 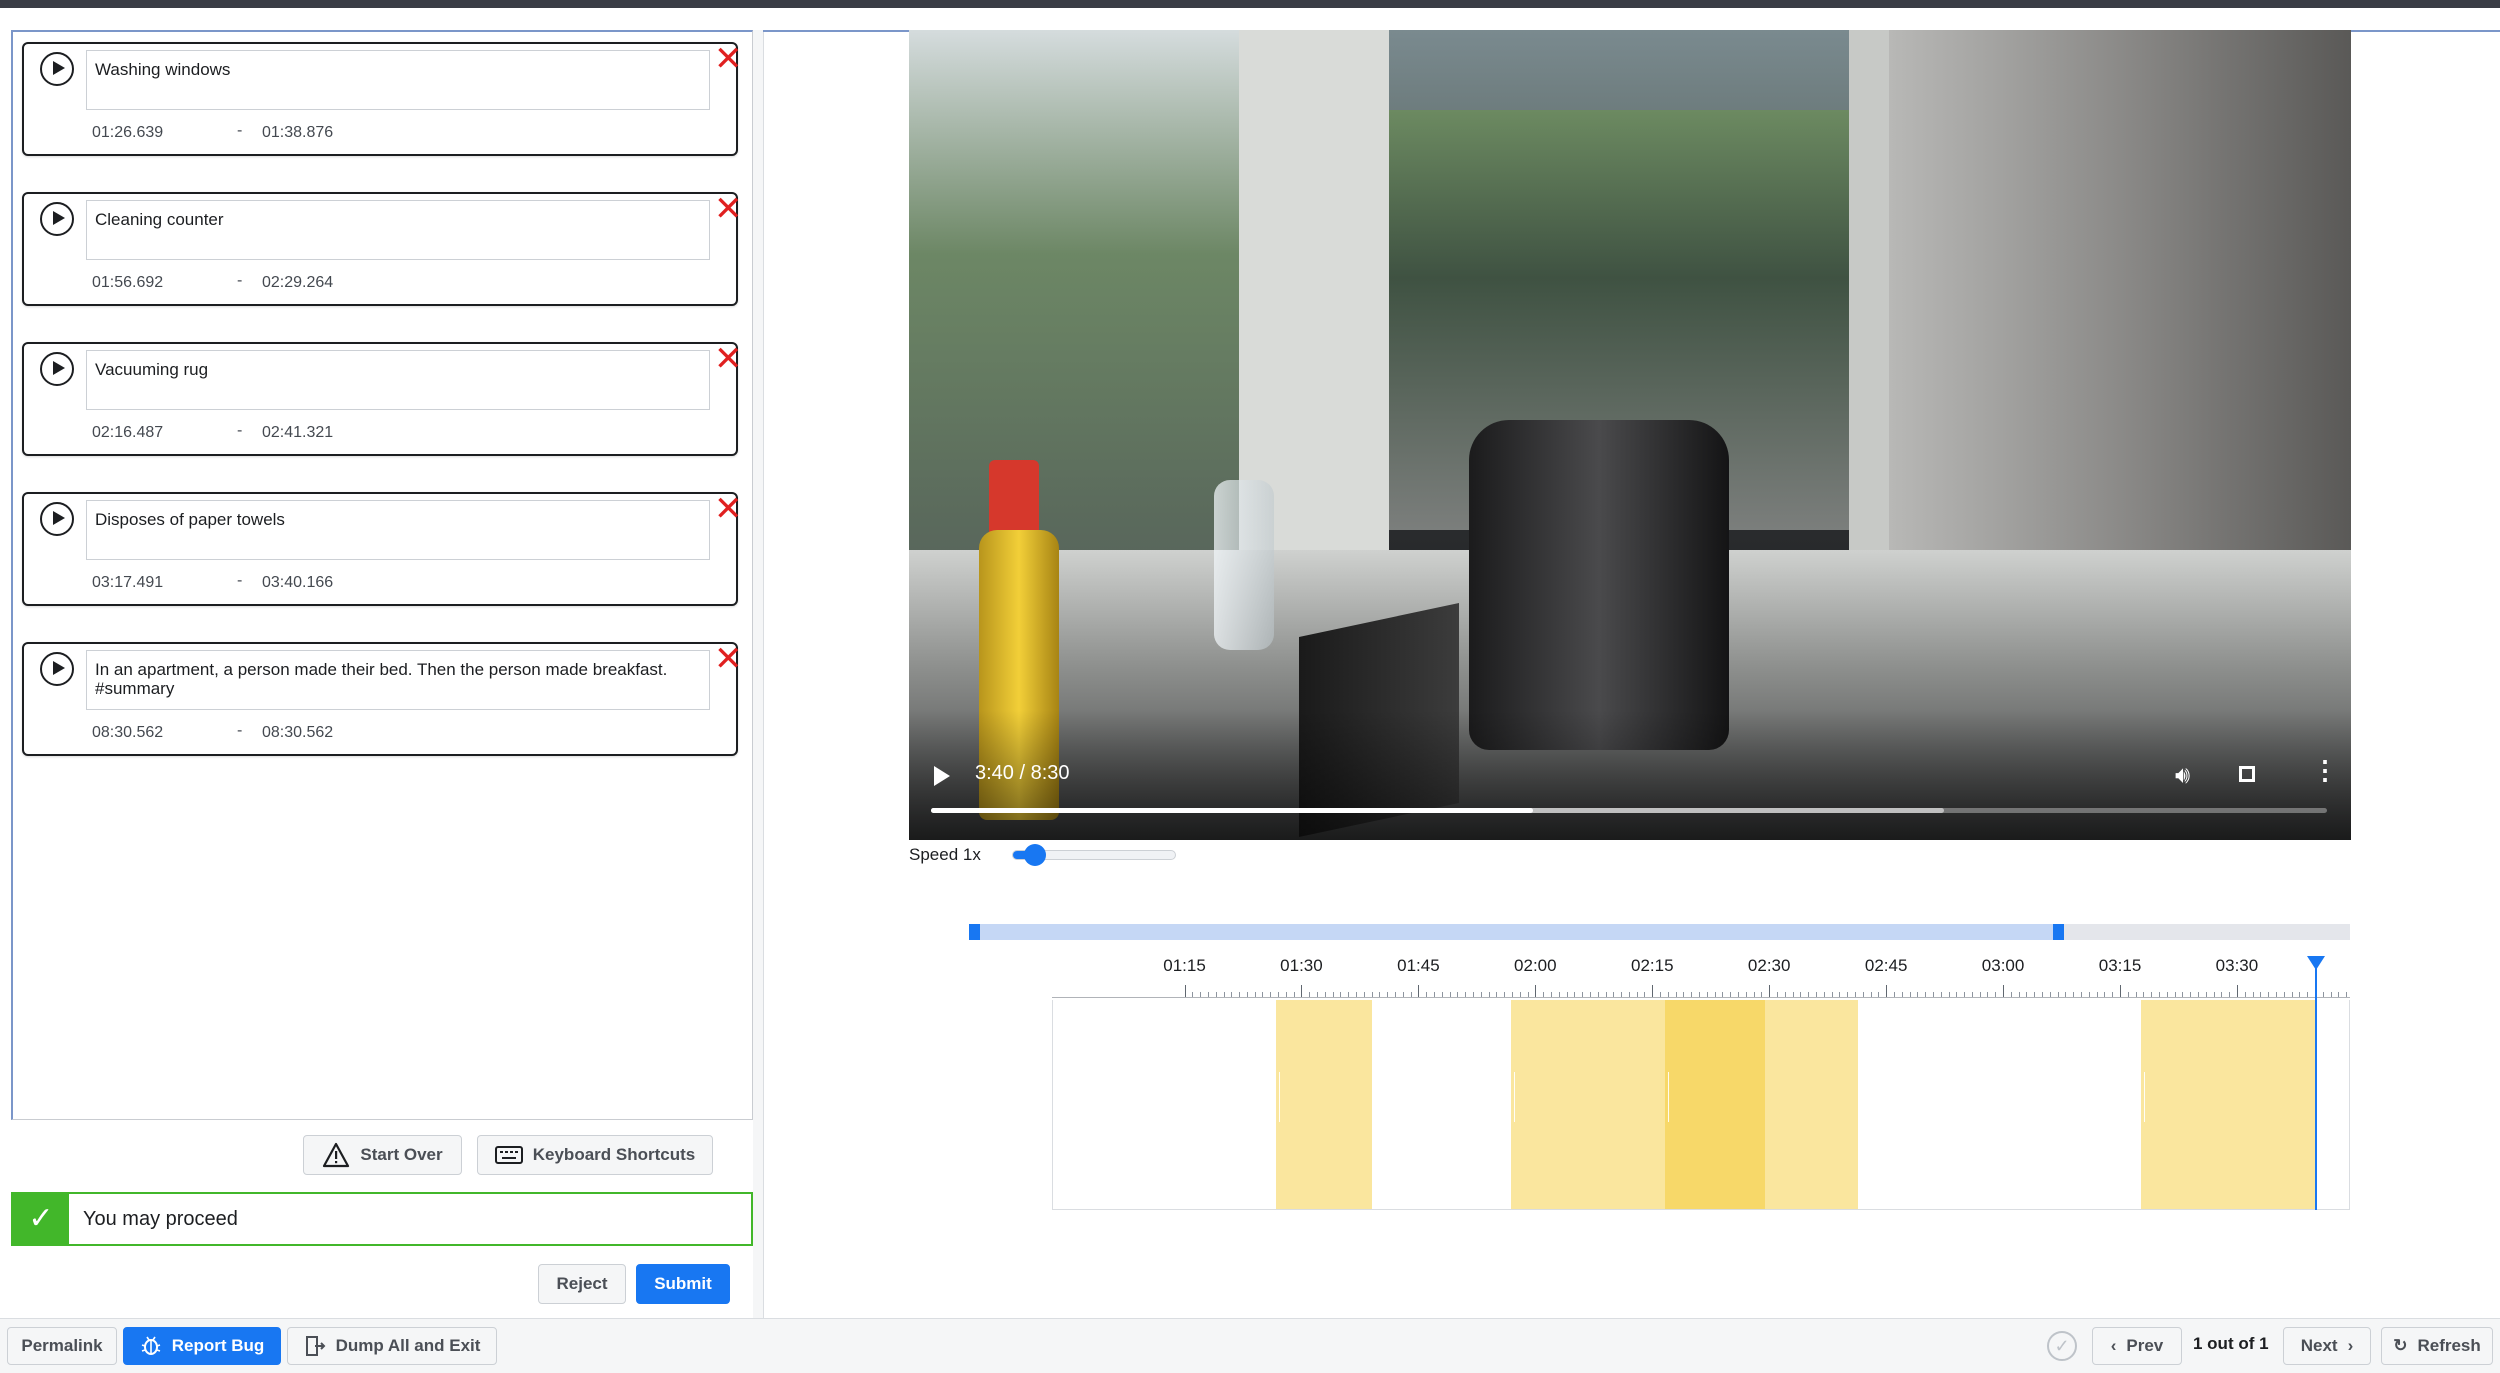 I want to click on timeline-tick-label: 02:45, so click(x=1886, y=965).